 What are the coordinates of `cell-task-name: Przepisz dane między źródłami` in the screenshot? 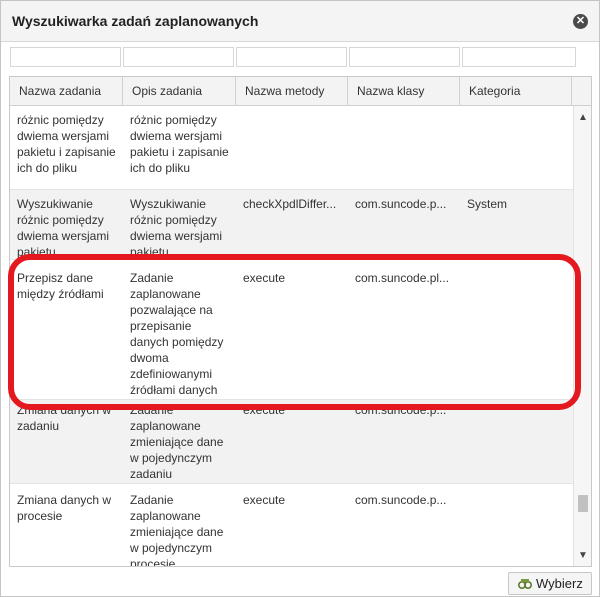 It's located at (60, 286).